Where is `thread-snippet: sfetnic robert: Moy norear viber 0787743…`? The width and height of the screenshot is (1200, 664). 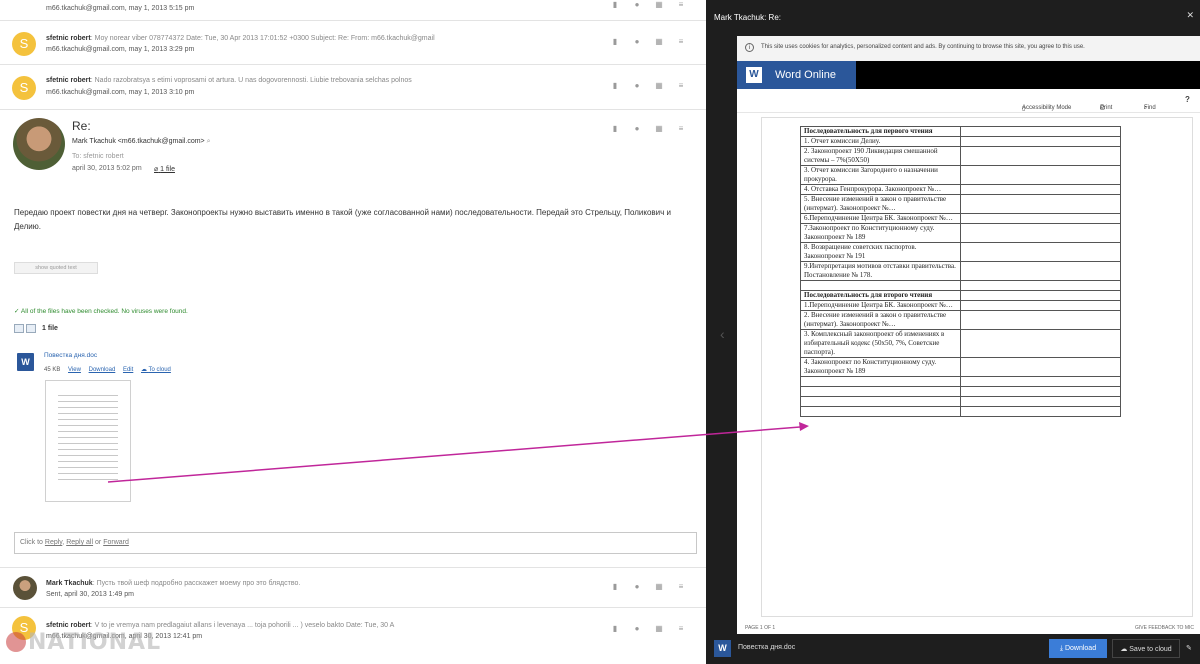
thread-snippet: sfetnic robert: Moy norear viber 0787743… is located at coordinates (240, 38).